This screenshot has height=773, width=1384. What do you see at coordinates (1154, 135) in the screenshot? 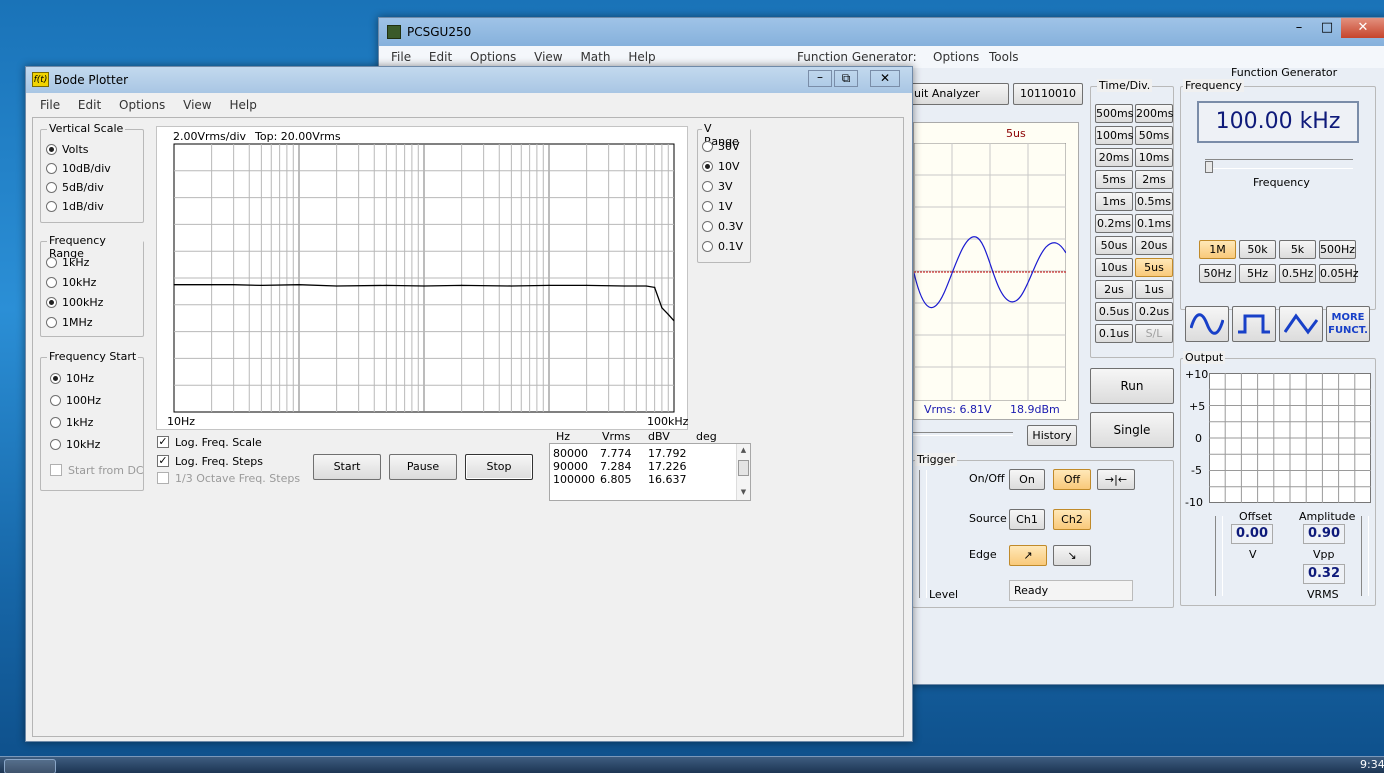
I see `timediv-50ms-button: 50ms` at bounding box center [1154, 135].